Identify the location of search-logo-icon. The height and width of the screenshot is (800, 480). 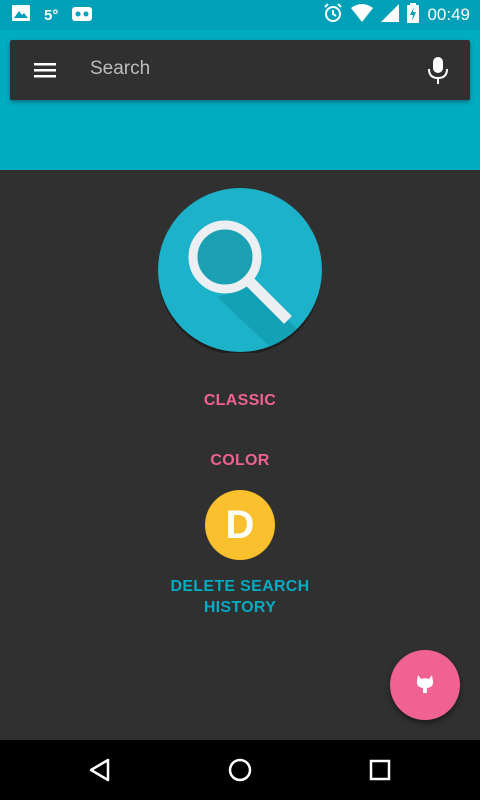
(240, 271).